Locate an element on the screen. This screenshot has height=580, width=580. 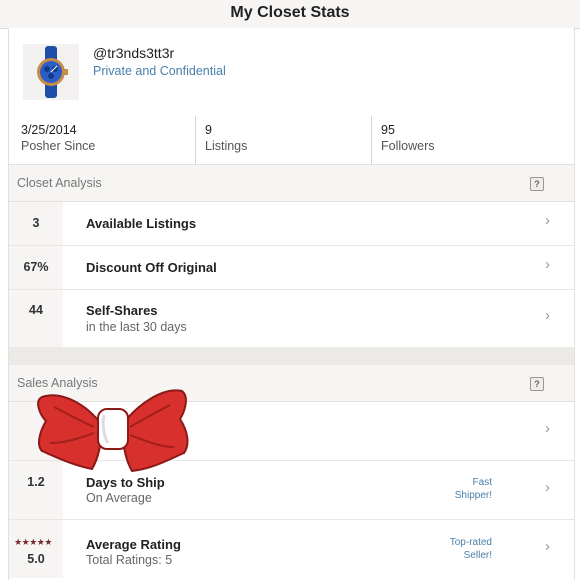
badge-line: Seller! is located at coordinates (477, 555).